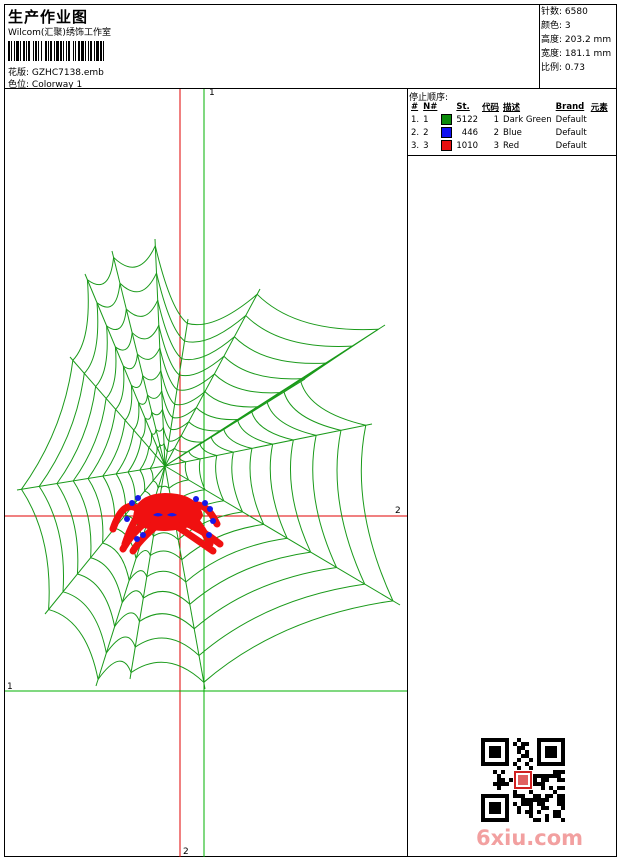  I want to click on company-name: Wilcom(汇聚)绣饰工作室, so click(59, 33).